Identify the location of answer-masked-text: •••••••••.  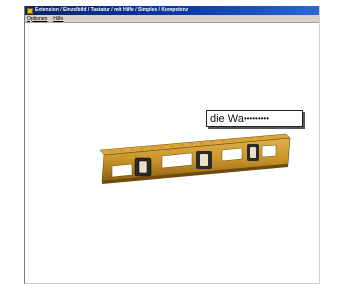
(256, 118).